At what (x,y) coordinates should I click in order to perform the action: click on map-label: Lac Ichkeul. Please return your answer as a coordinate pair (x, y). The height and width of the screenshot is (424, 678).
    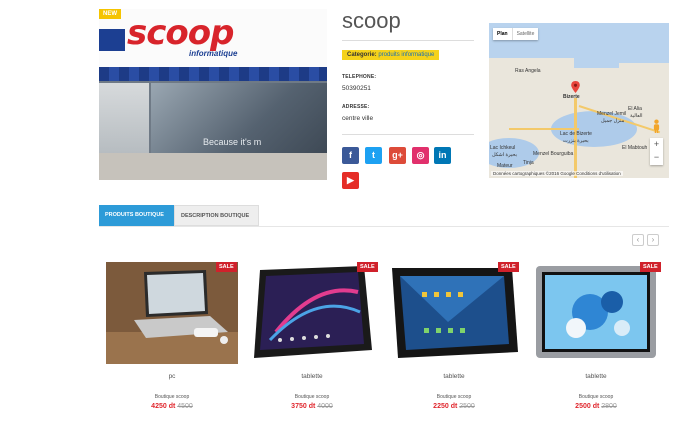
    Looking at the image, I should click on (503, 148).